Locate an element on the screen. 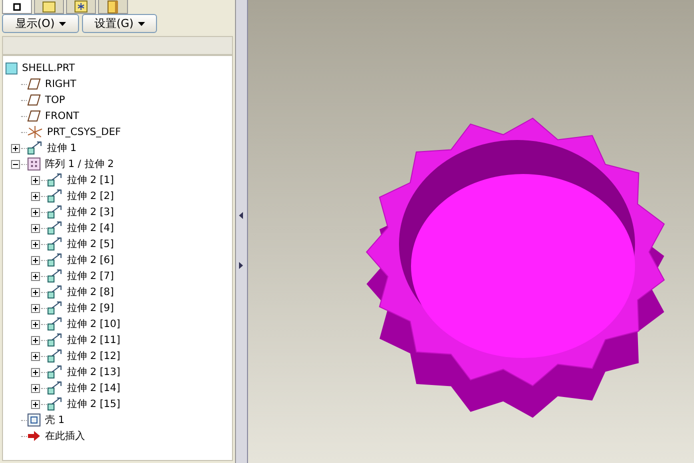 This screenshot has width=694, height=463. tree-item: 拉伸 2 [15] is located at coordinates (93, 404).